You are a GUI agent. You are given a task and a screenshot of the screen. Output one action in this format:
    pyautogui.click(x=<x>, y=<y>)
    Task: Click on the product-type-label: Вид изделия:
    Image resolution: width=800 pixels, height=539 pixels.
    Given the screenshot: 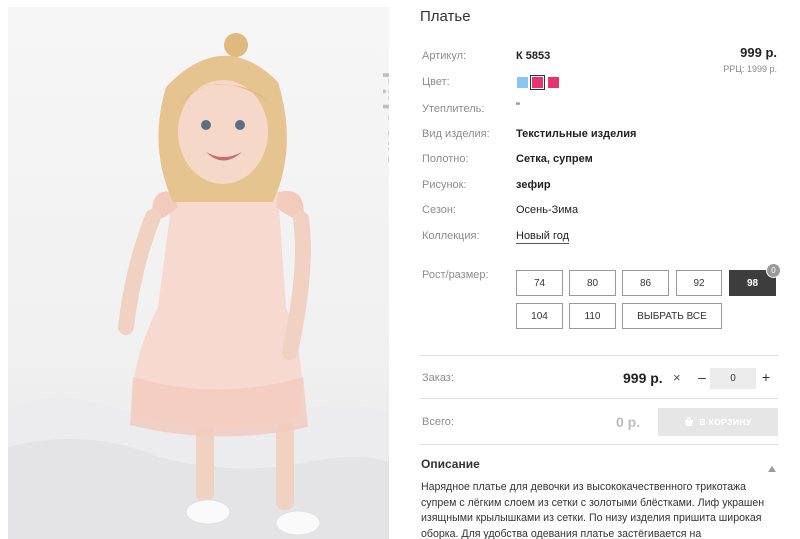 What is the action you would take?
    pyautogui.click(x=456, y=134)
    